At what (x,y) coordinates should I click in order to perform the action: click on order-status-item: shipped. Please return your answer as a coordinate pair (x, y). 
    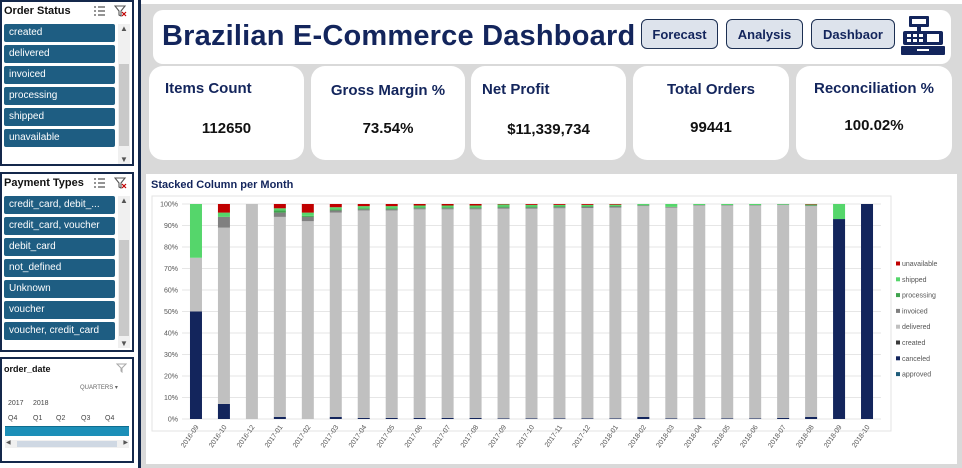
    Looking at the image, I should click on (59, 117).